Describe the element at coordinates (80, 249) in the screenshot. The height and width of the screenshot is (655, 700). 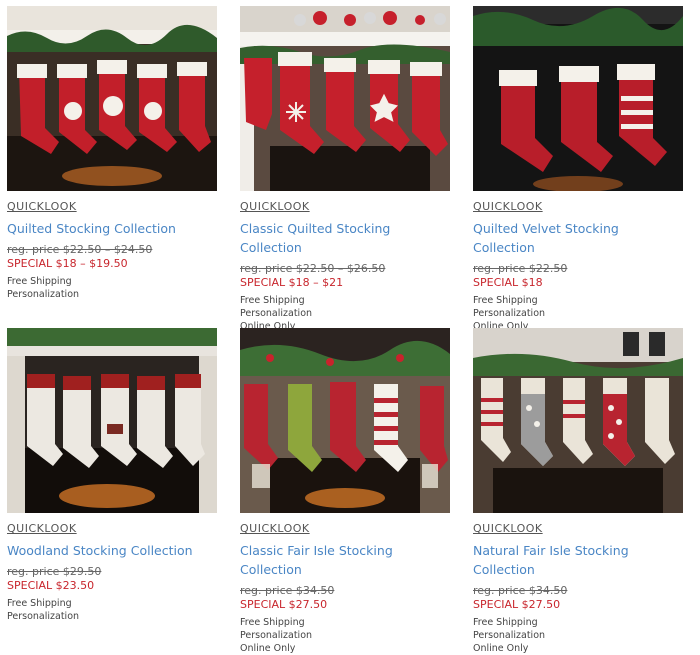
I see `regular-price: reg. price $22.50 – $24.50` at that location.